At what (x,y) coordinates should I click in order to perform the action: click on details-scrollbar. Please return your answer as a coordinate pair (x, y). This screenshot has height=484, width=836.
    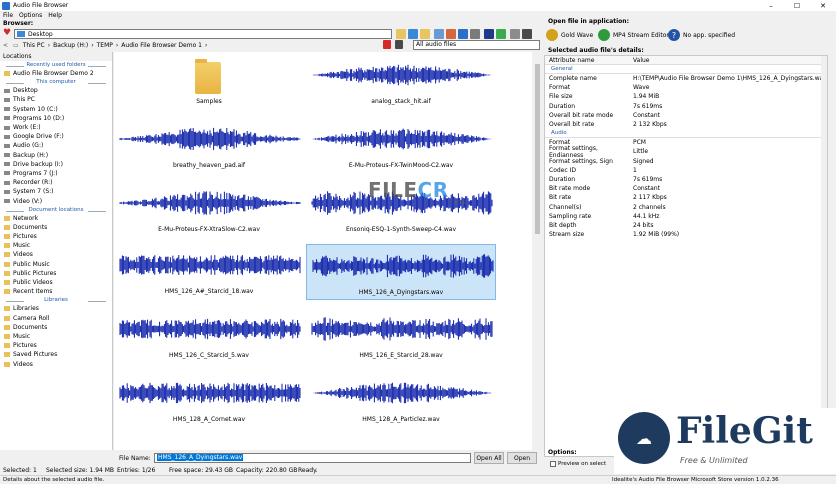
    Looking at the image, I should click on (824, 256).